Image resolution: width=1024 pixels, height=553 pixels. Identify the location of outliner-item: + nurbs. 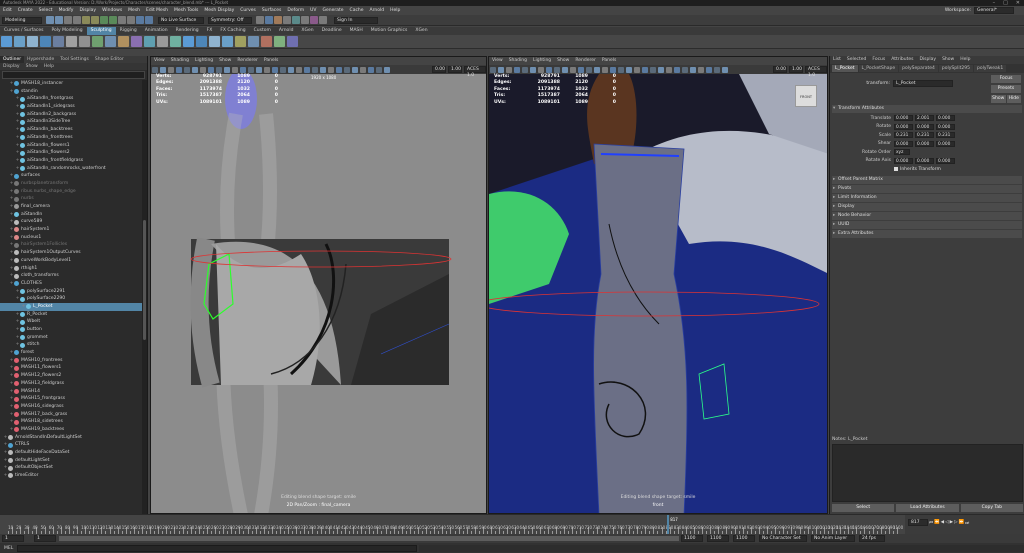
(71, 199).